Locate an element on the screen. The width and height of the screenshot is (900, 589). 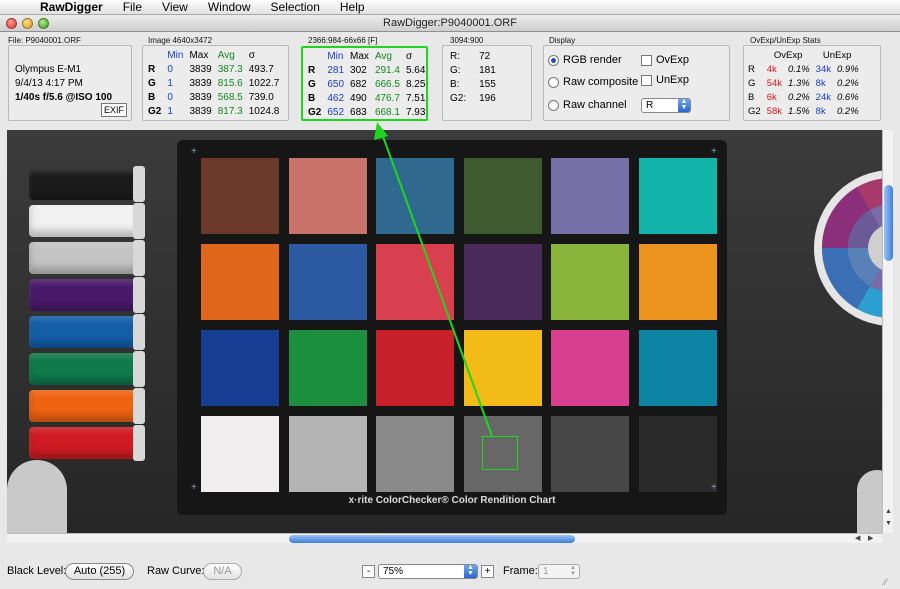
exposure-info: 1/40s f/5.6 @ISO 100 is located at coordinates (64, 97).